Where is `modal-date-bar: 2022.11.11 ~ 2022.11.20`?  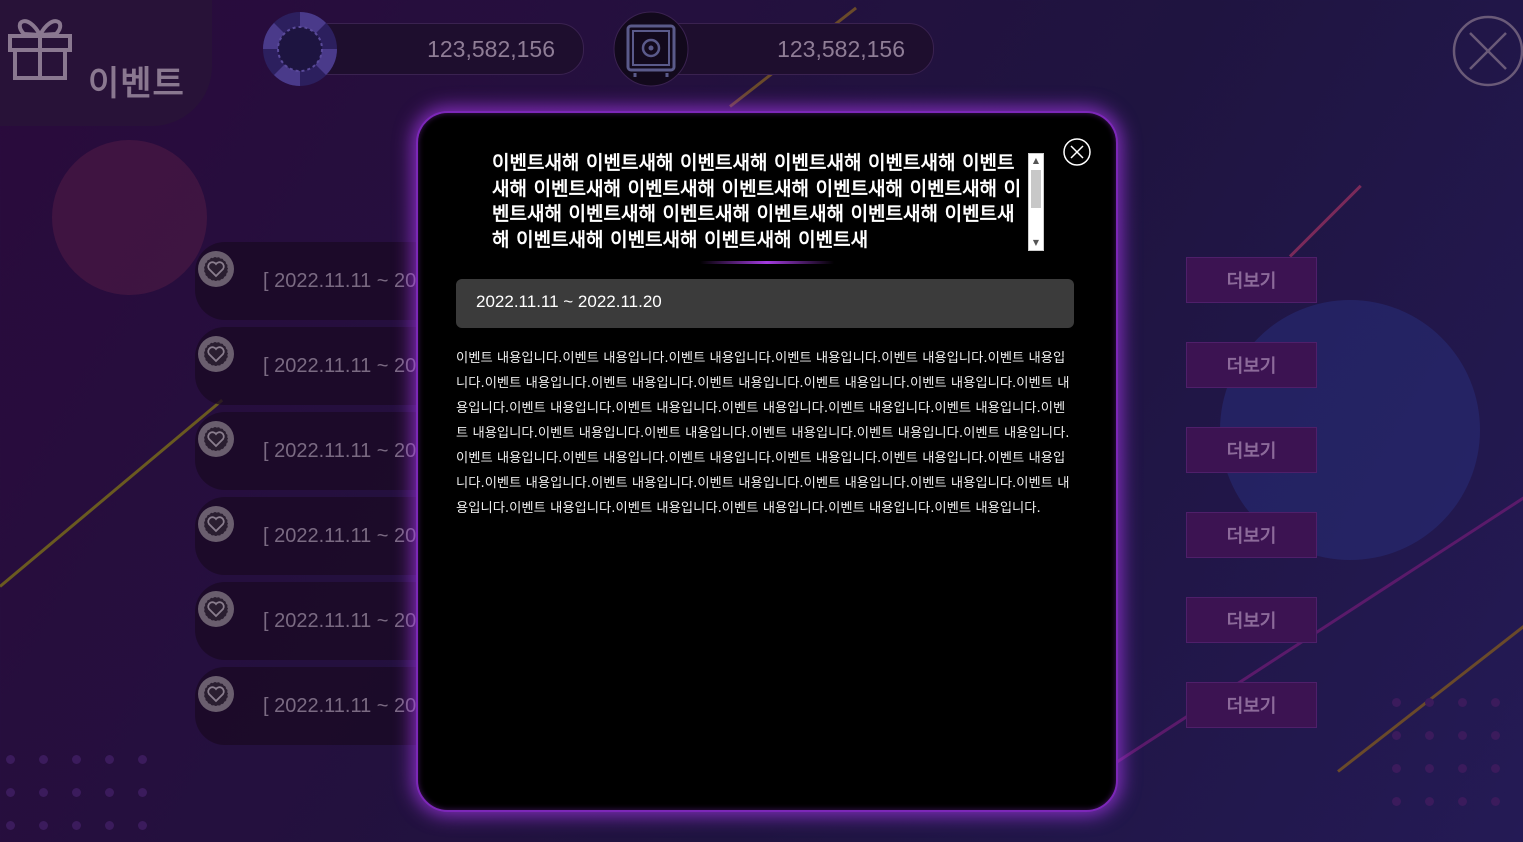 modal-date-bar: 2022.11.11 ~ 2022.11.20 is located at coordinates (765, 303).